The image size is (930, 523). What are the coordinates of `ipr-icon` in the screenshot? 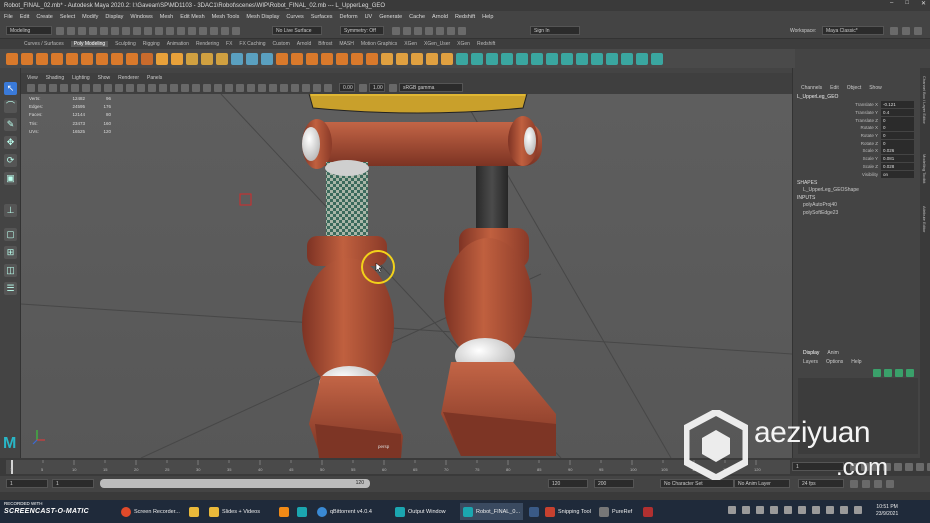 It's located at (418, 31).